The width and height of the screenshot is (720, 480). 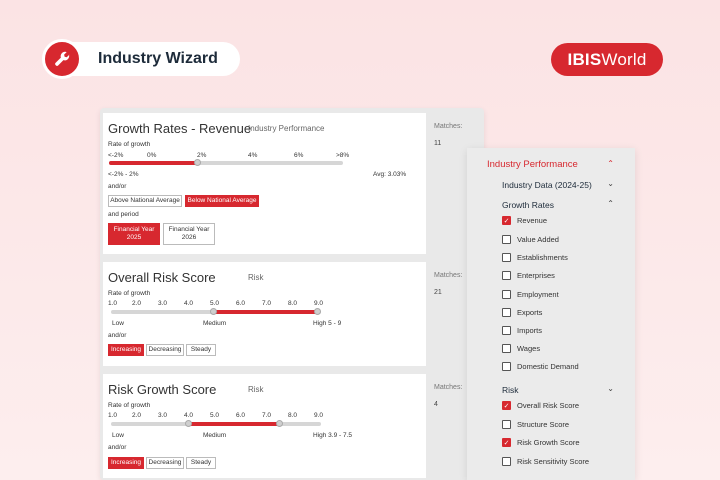 What do you see at coordinates (202, 155) in the screenshot?
I see `tick-label: 2%` at bounding box center [202, 155].